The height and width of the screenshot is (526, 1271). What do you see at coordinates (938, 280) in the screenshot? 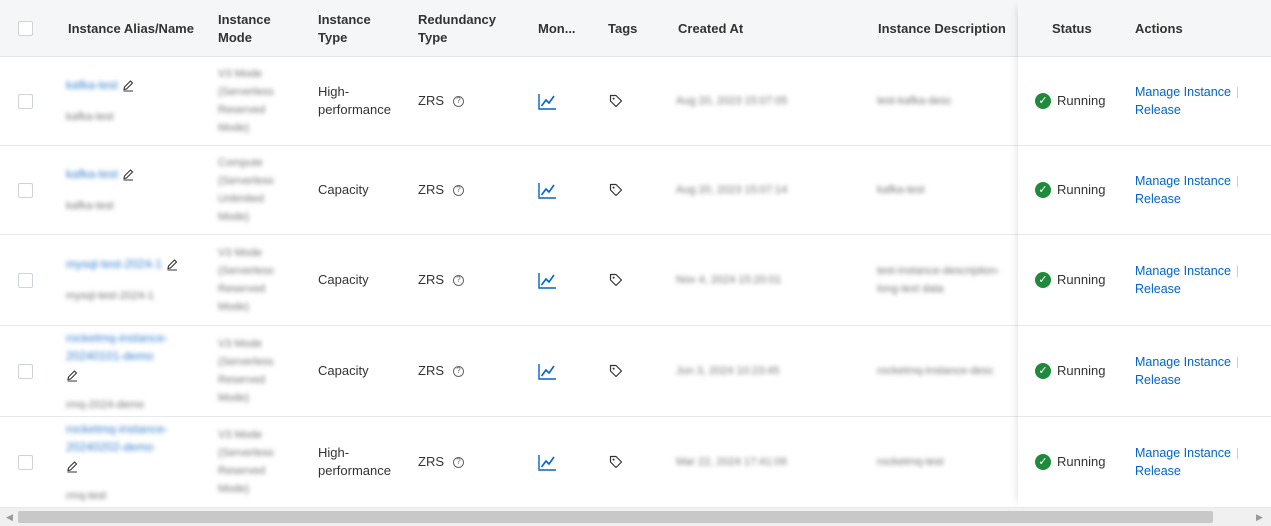
I see `instance-description: test-instance-description-long-text data` at bounding box center [938, 280].